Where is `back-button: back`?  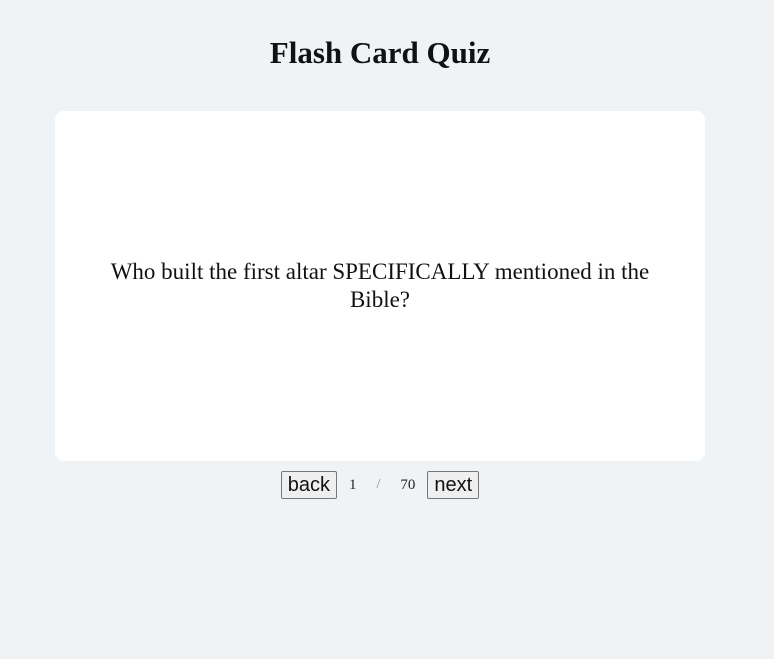 back-button: back is located at coordinates (309, 485).